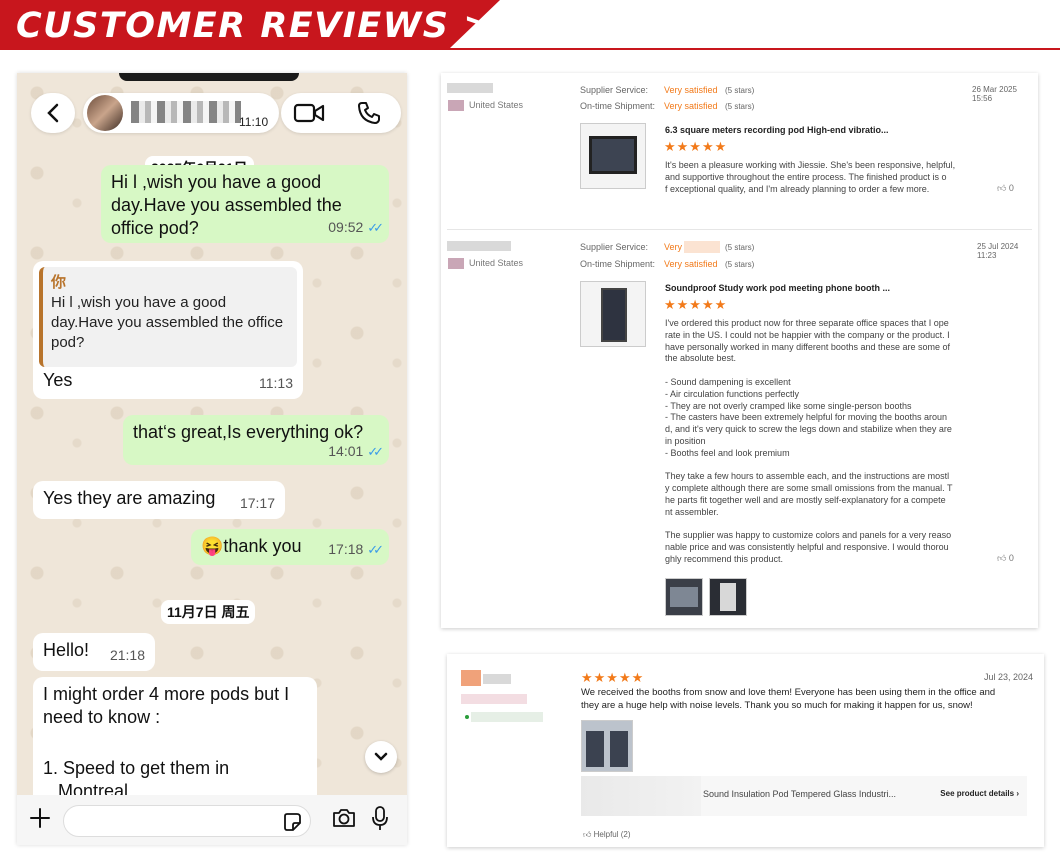  Describe the element at coordinates (740, 106) in the screenshot. I see `shipment-stars: (5 stars)` at that location.